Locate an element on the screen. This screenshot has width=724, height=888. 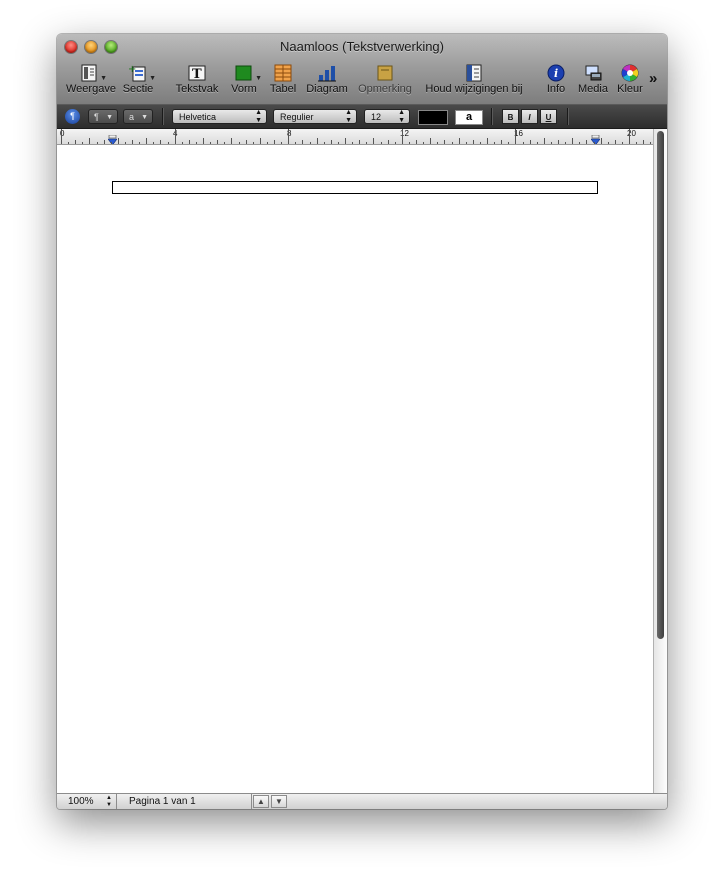
svg-text: T is located at coordinates (197, 74).